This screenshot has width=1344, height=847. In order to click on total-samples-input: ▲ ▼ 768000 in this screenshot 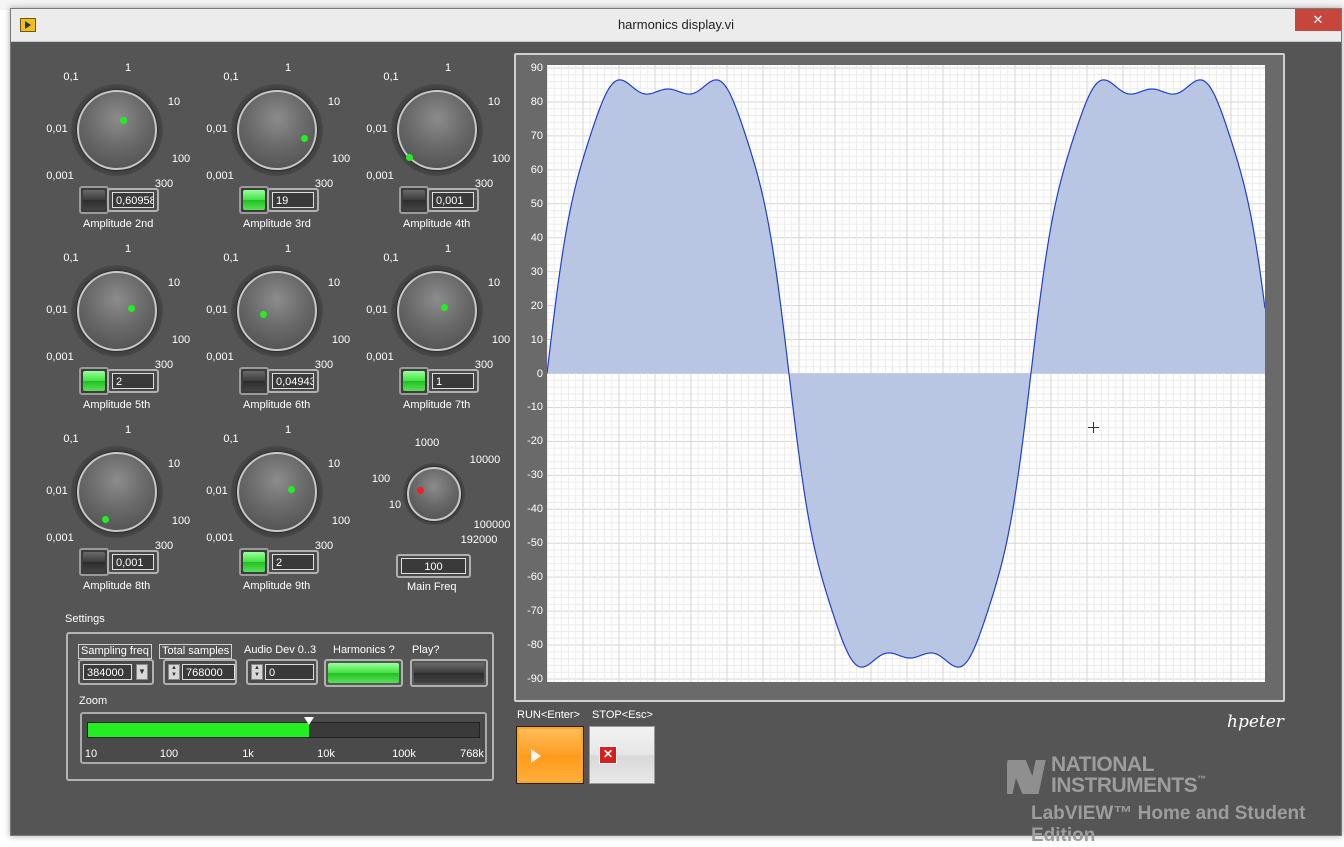, I will do `click(200, 672)`.